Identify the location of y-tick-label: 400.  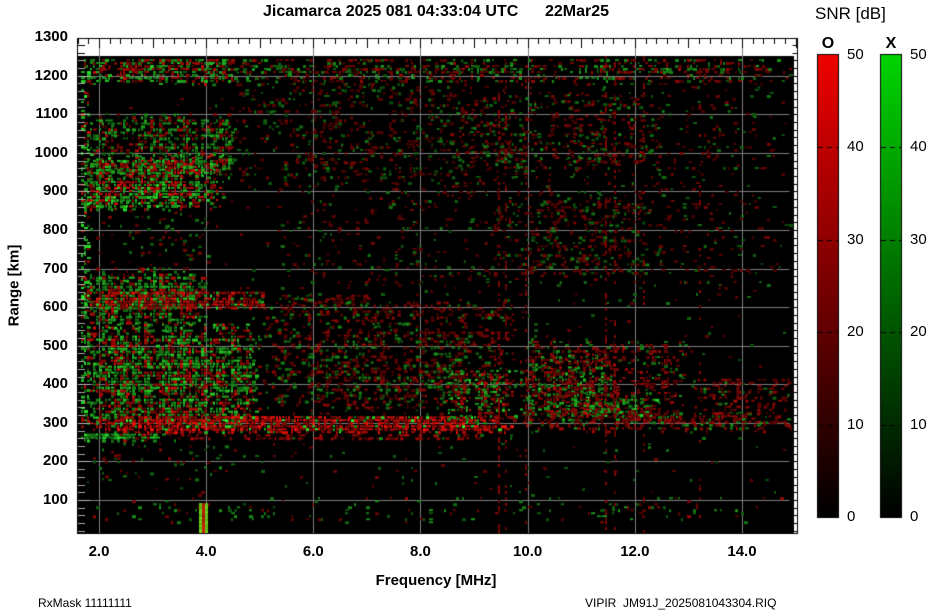
(55, 384).